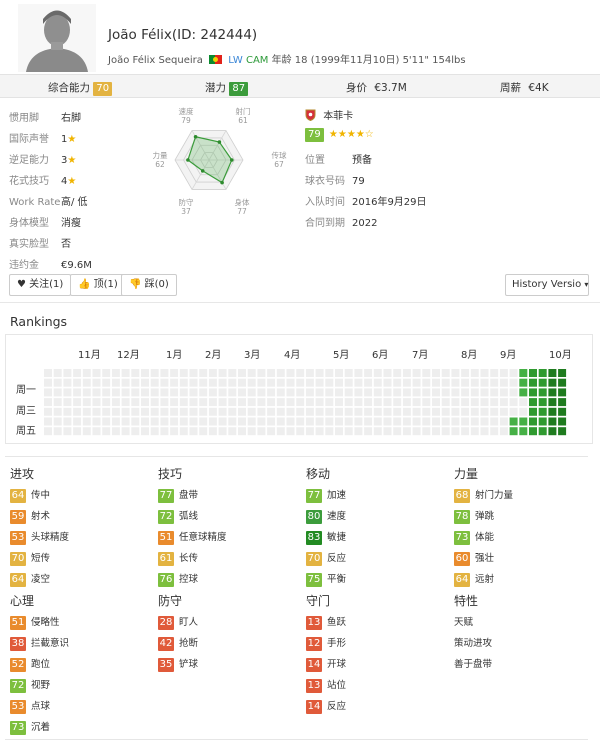  Describe the element at coordinates (462, 496) in the screenshot. I see `attribute-value-badge: 68` at that location.